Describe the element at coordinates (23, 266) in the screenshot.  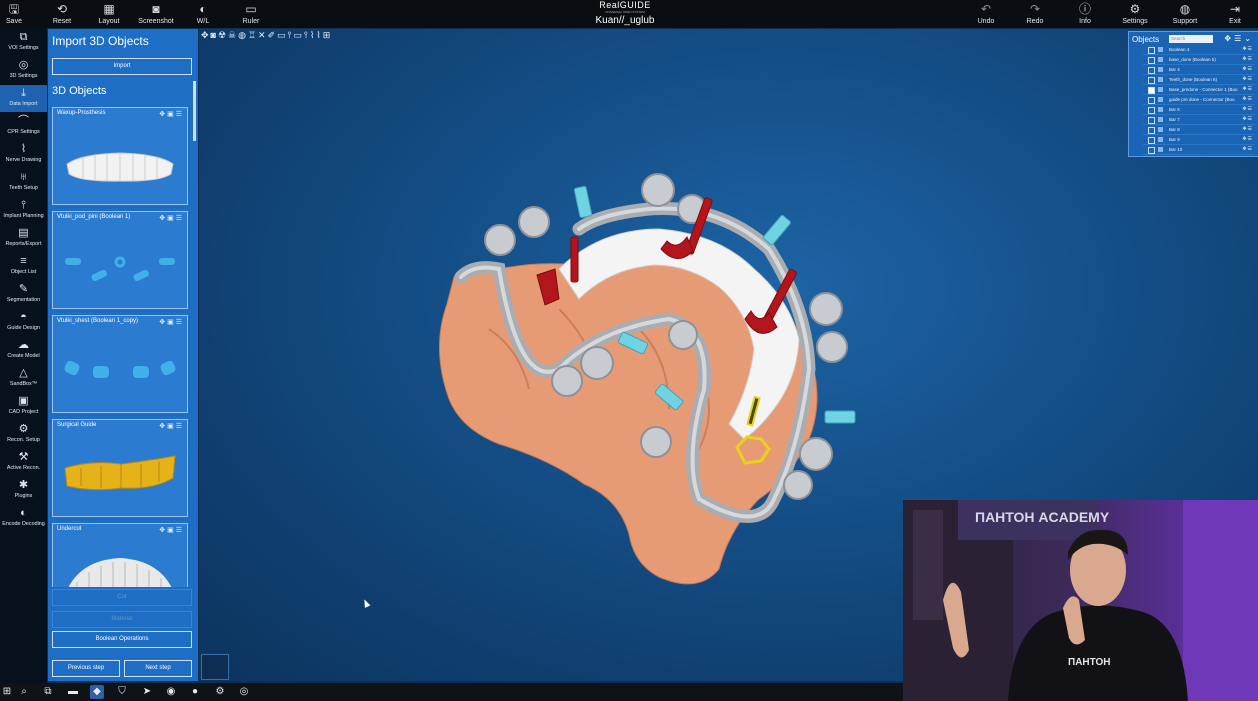
I see `nav-object-list: ≡ Object List` at that location.